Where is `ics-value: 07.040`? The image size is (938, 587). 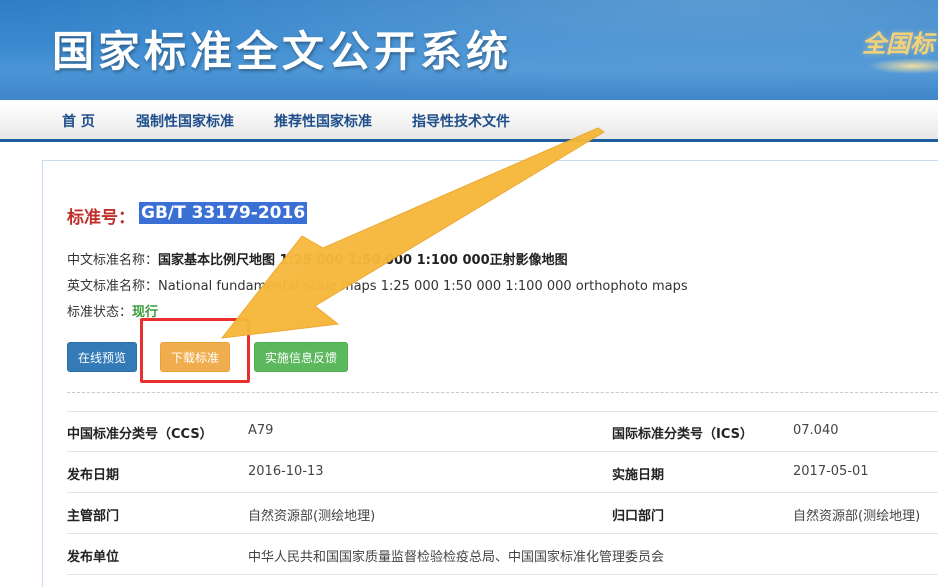 ics-value: 07.040 is located at coordinates (816, 430).